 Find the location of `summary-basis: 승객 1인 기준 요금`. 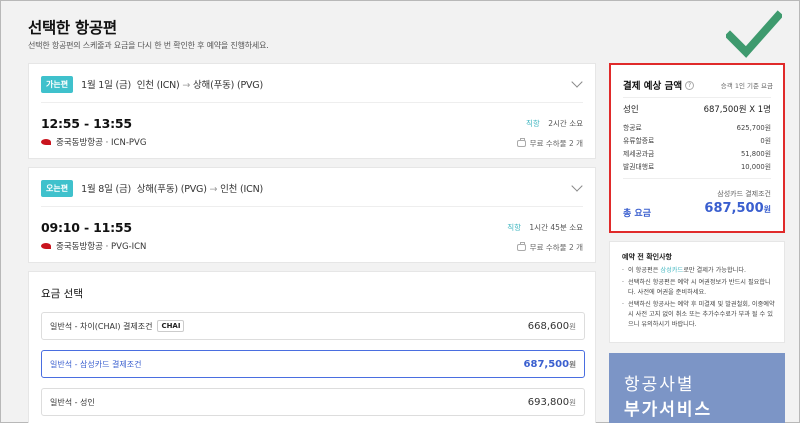

summary-basis: 승객 1인 기준 요금 is located at coordinates (746, 86).